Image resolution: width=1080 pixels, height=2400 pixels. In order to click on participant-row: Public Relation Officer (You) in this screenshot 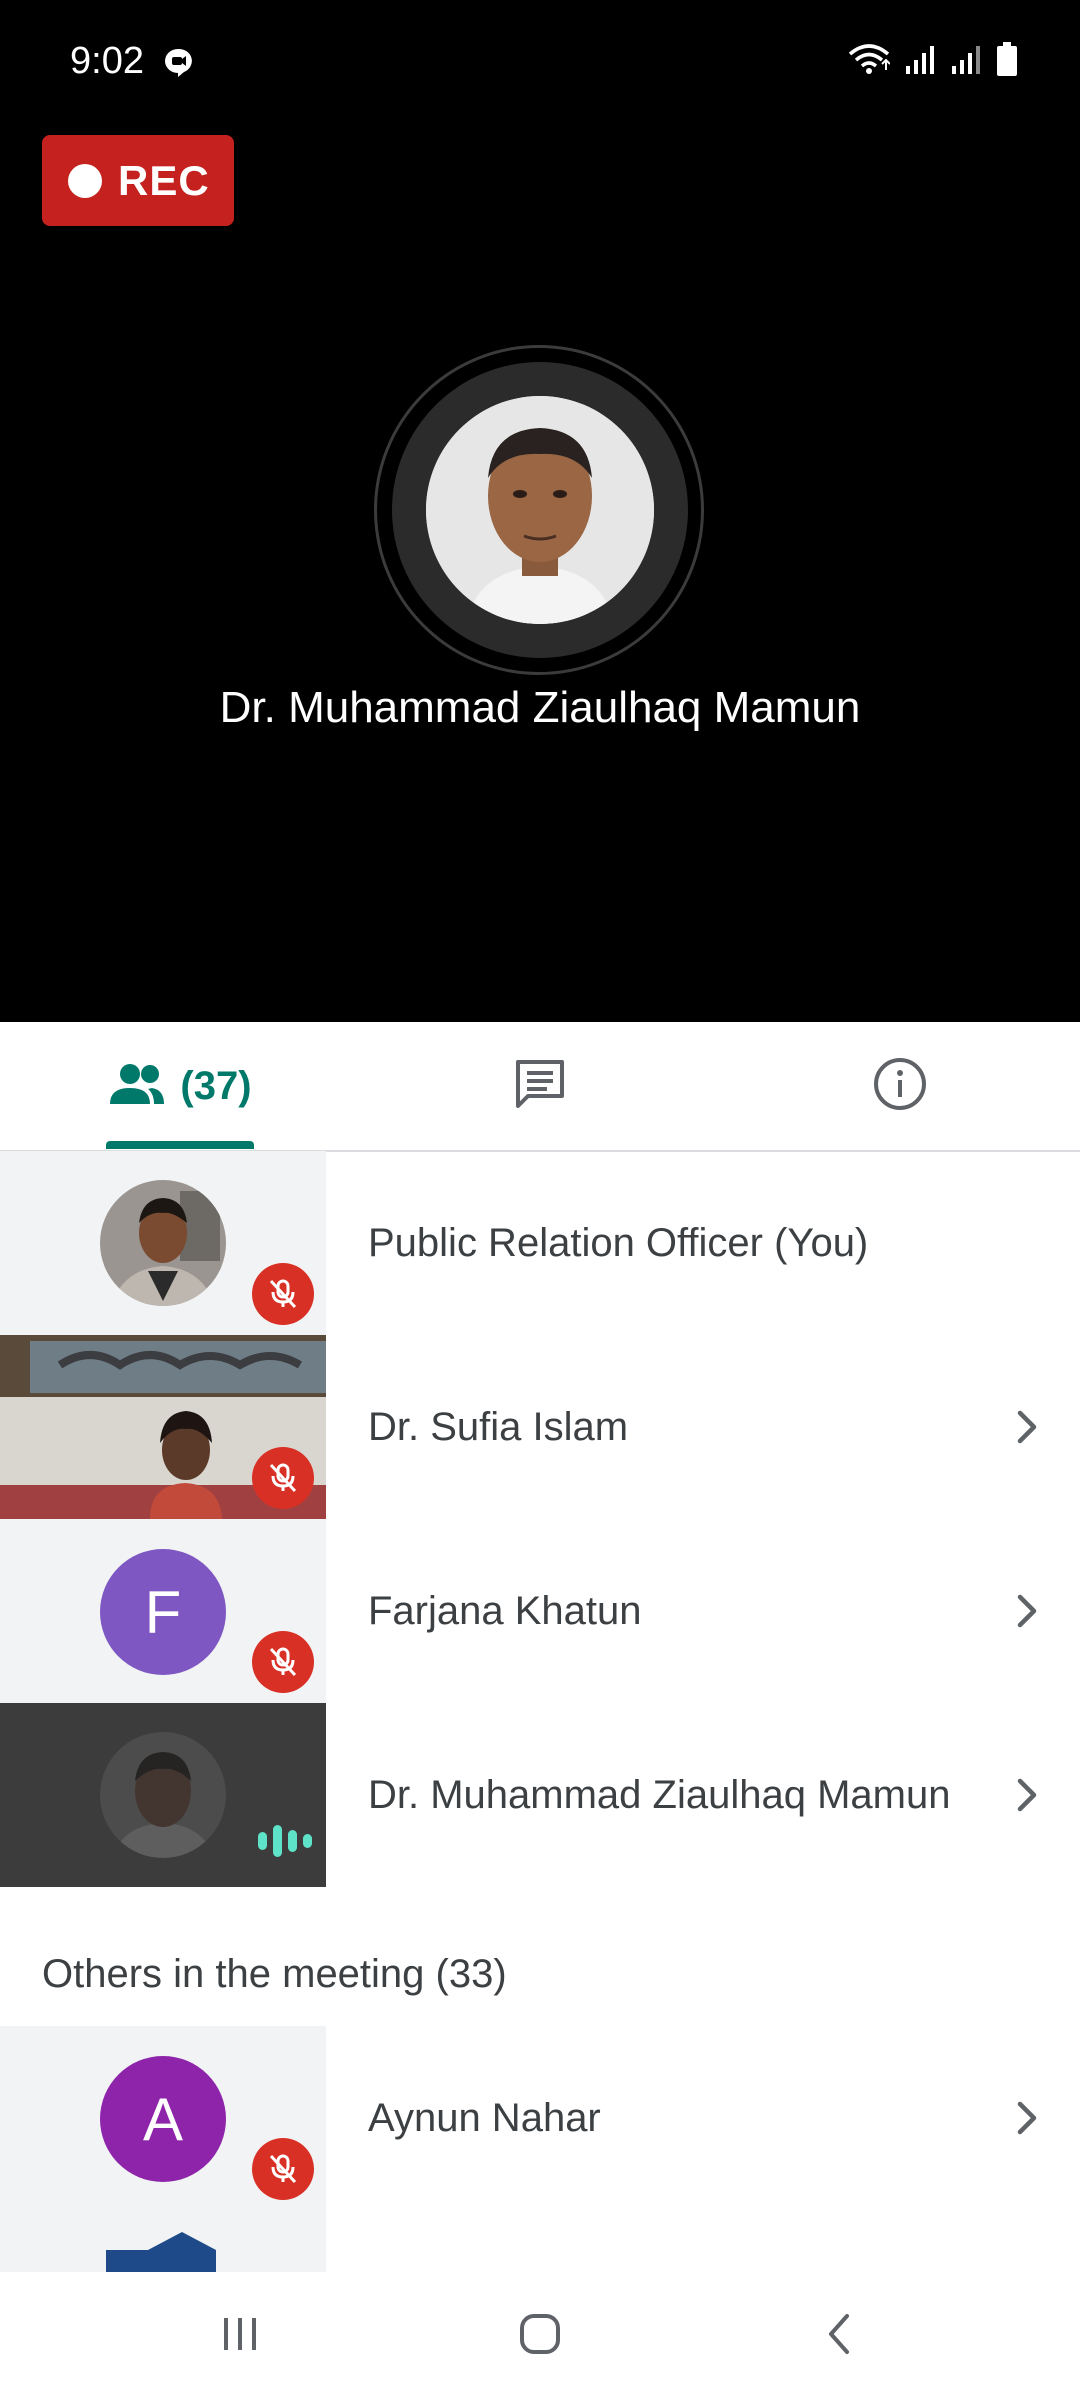, I will do `click(540, 1243)`.